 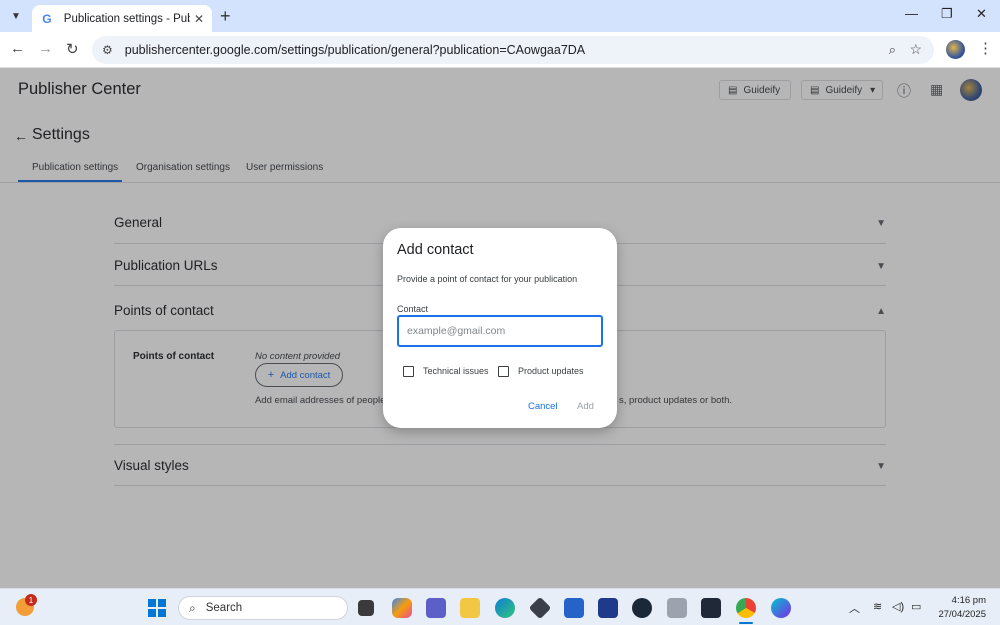 What do you see at coordinates (854, 608) in the screenshot?
I see `tray-overflow-icon: ︿` at bounding box center [854, 608].